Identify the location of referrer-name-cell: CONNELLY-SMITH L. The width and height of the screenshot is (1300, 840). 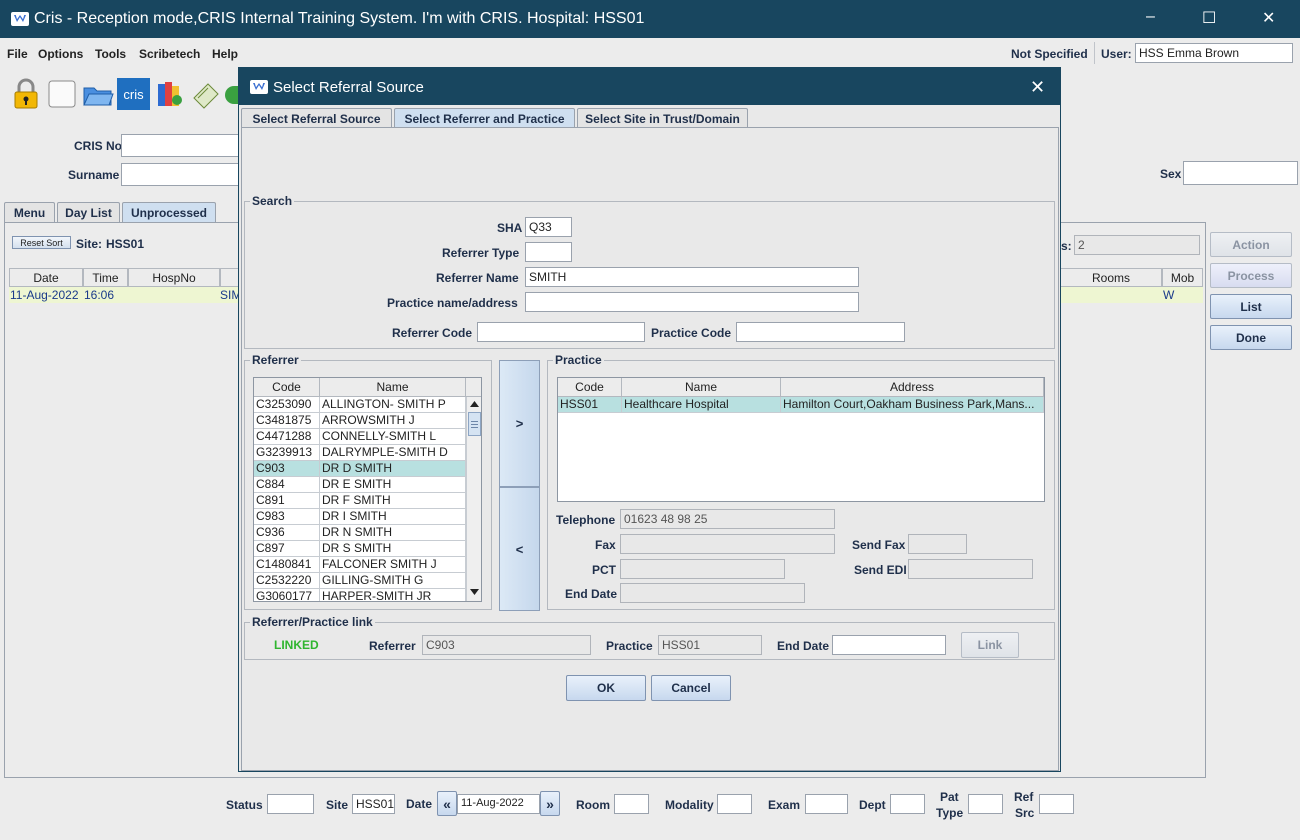
(393, 437).